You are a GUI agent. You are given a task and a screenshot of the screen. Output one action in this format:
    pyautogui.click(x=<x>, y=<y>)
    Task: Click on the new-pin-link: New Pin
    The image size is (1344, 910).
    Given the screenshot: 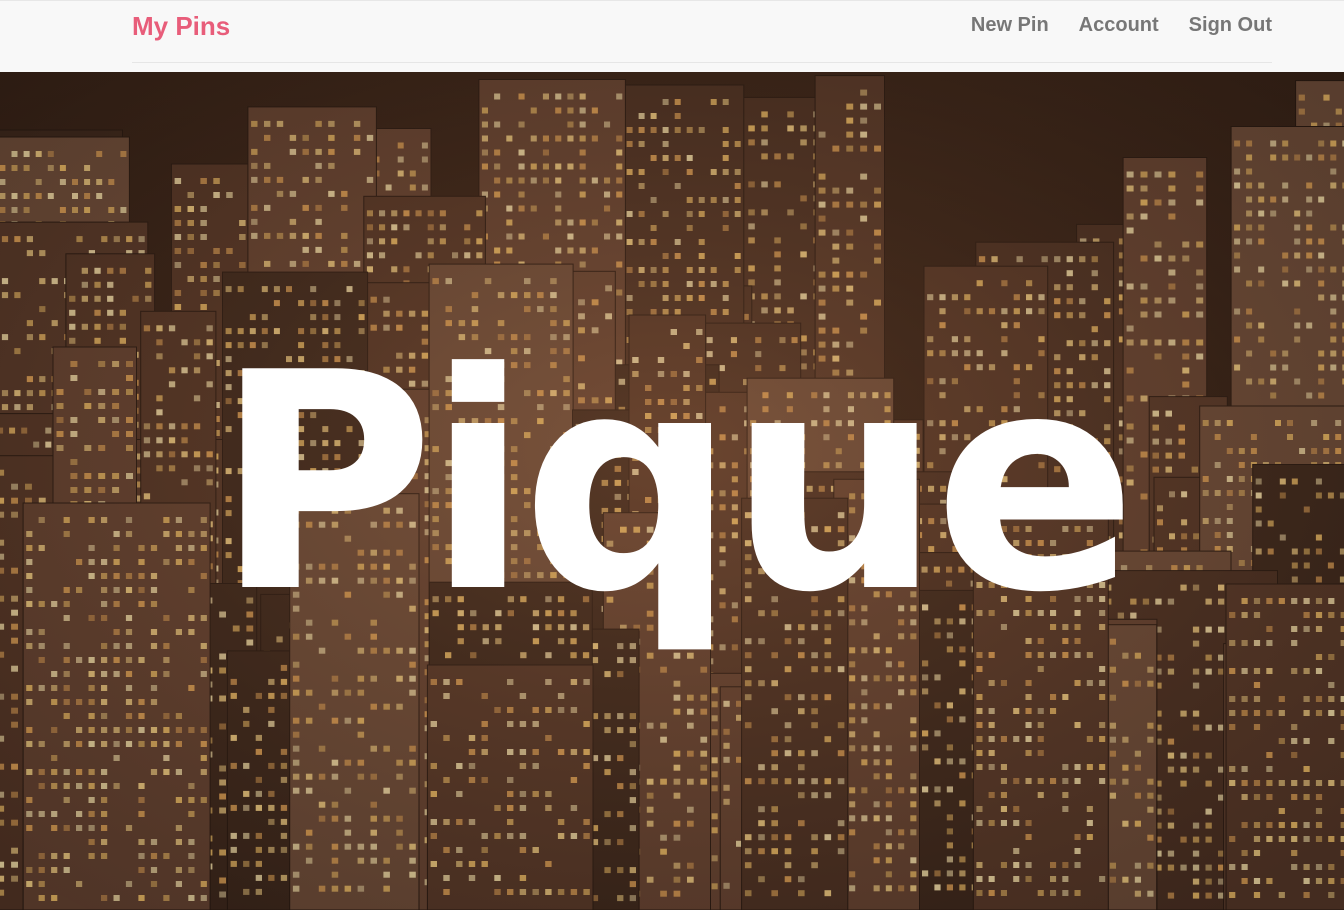 What is the action you would take?
    pyautogui.click(x=1010, y=25)
    